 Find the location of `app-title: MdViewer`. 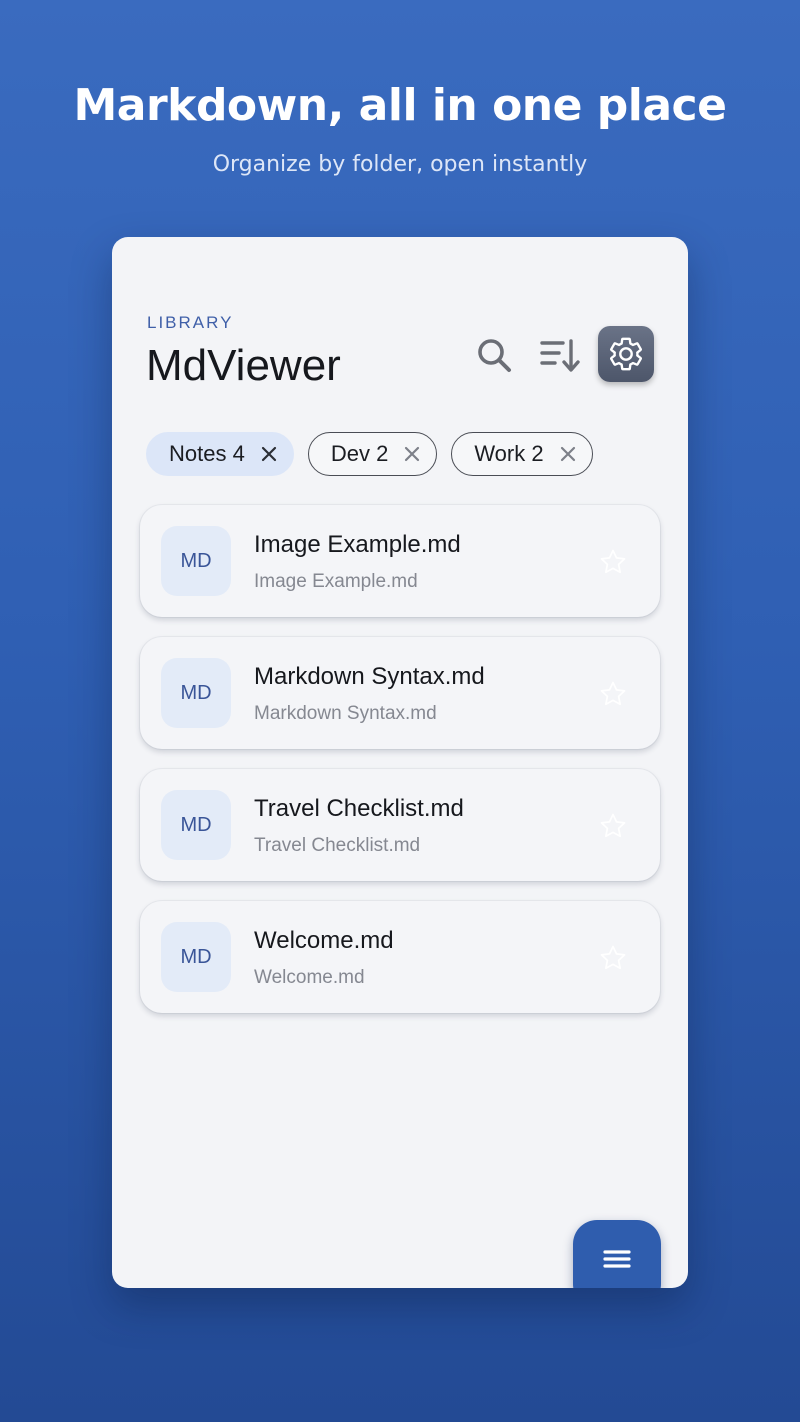

app-title: MdViewer is located at coordinates (243, 365).